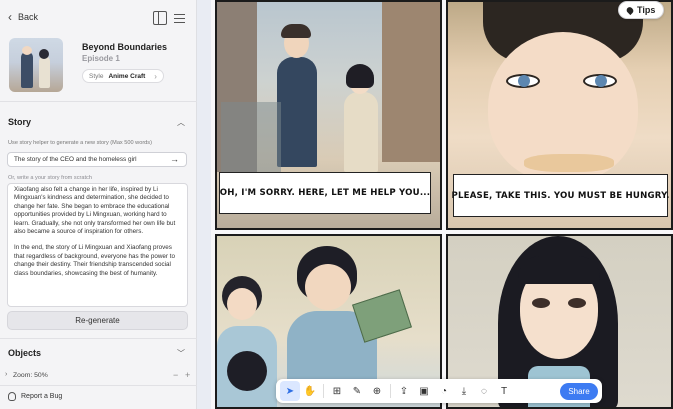 The image size is (673, 409). What do you see at coordinates (181, 353) in the screenshot?
I see `chevron-down-icon: ﹀` at bounding box center [181, 353].